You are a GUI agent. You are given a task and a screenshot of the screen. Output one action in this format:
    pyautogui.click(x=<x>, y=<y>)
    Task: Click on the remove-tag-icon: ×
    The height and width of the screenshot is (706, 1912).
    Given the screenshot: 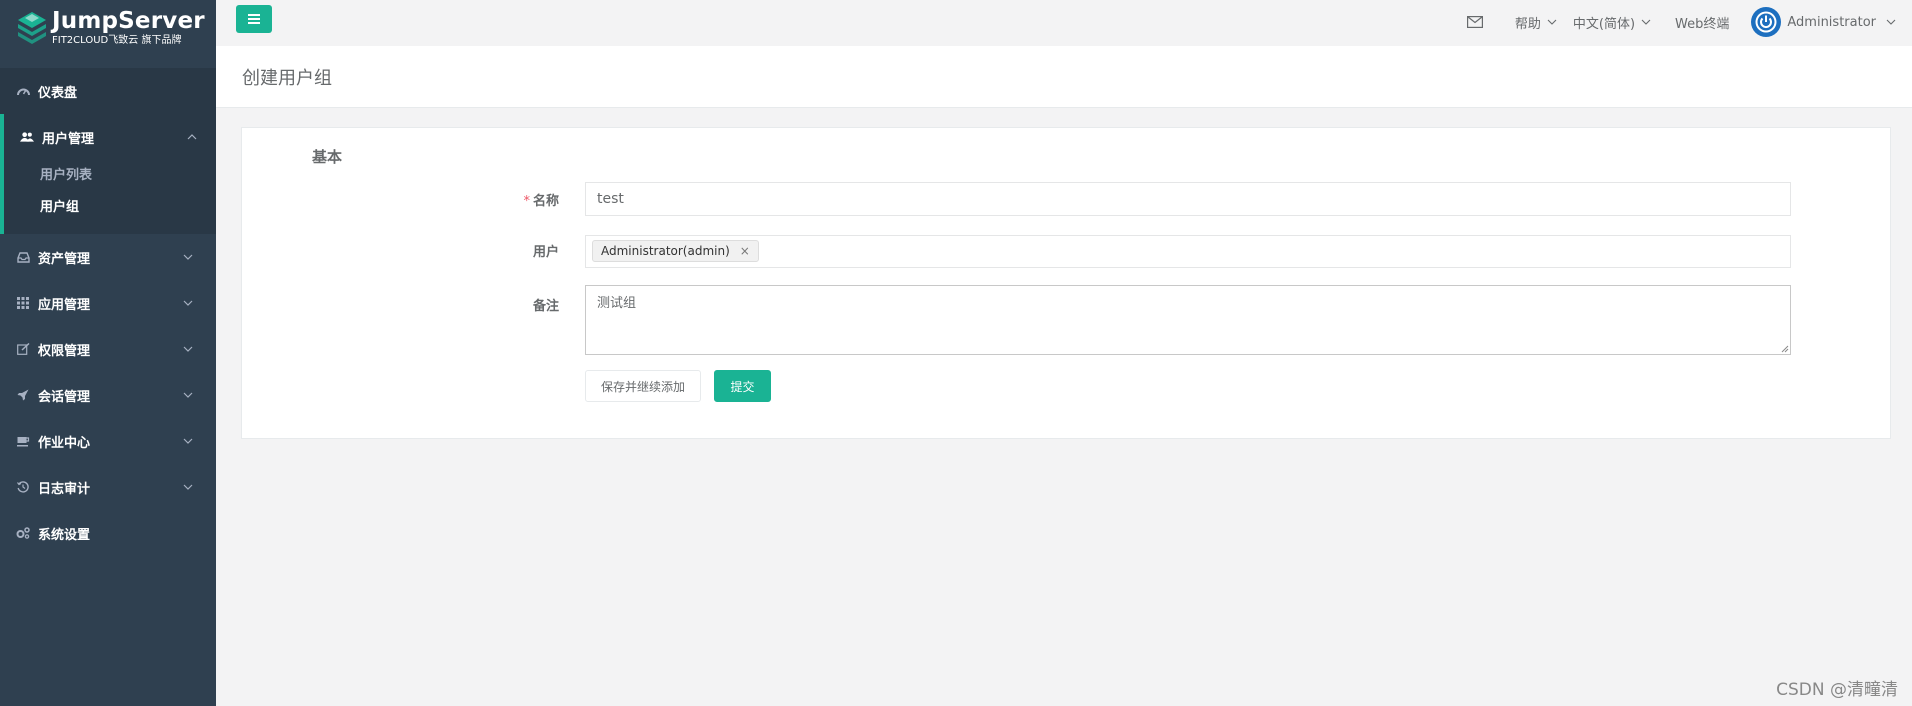 What is the action you would take?
    pyautogui.click(x=745, y=251)
    